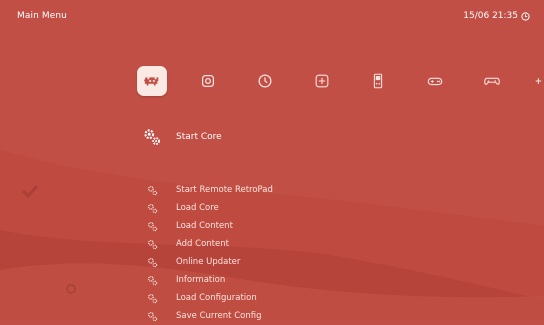  I want to click on retroarch-invader-icon, so click(151, 81).